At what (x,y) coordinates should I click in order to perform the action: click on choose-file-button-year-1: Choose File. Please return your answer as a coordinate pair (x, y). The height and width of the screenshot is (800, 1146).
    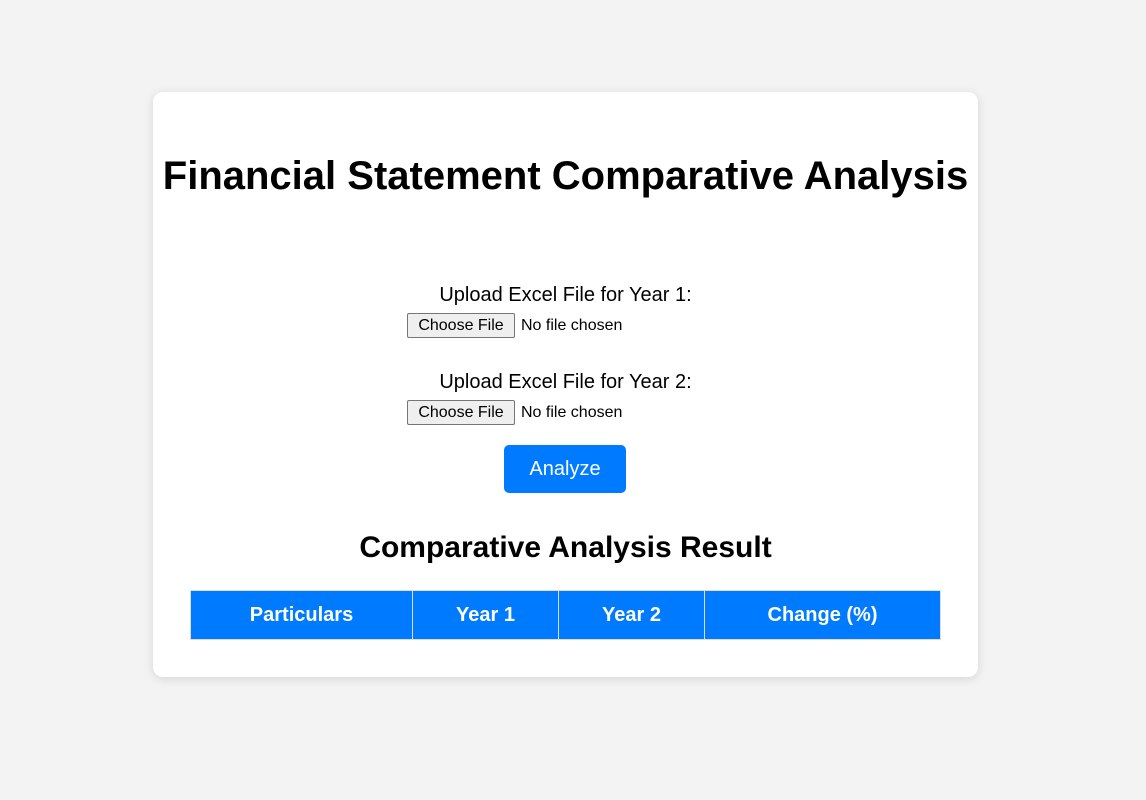
    Looking at the image, I should click on (461, 325).